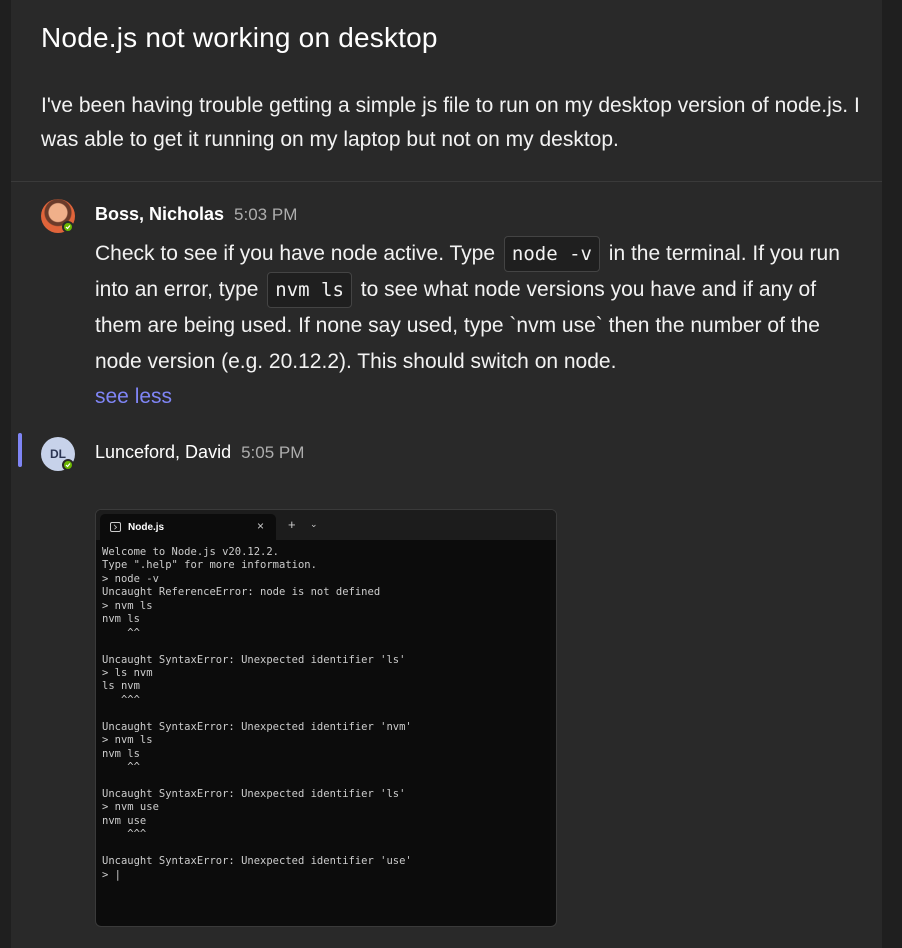 This screenshot has width=902, height=948. Describe the element at coordinates (20, 450) in the screenshot. I see `unread-indicator` at that location.